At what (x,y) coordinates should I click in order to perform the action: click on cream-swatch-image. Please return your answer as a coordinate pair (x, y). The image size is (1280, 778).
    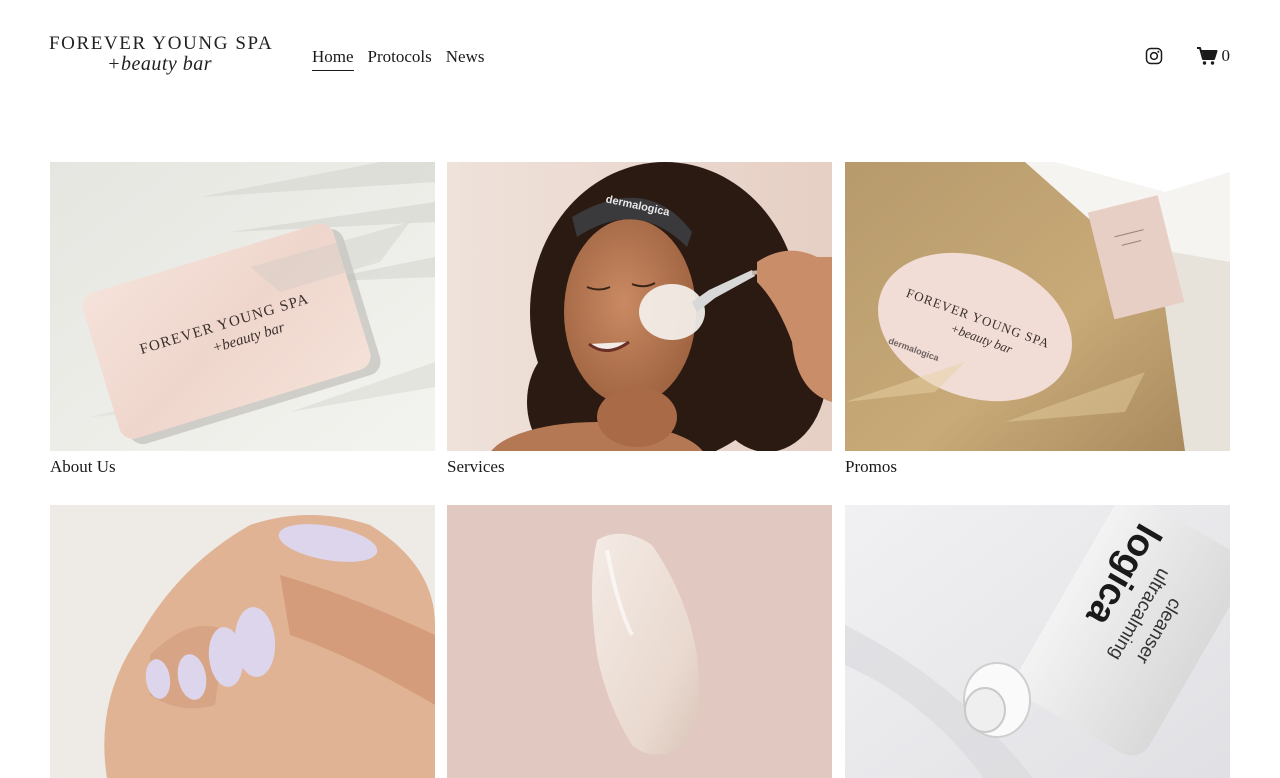
    Looking at the image, I should click on (639, 641).